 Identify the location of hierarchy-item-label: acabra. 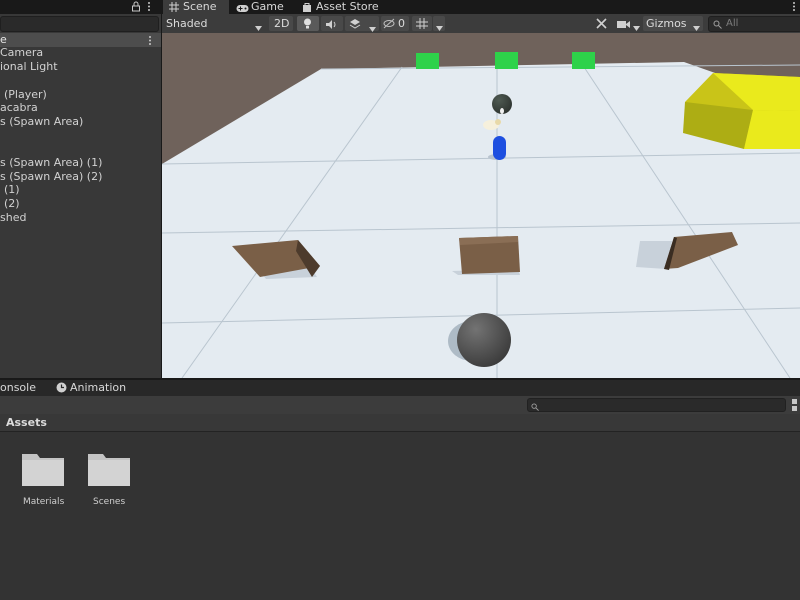
(19, 107).